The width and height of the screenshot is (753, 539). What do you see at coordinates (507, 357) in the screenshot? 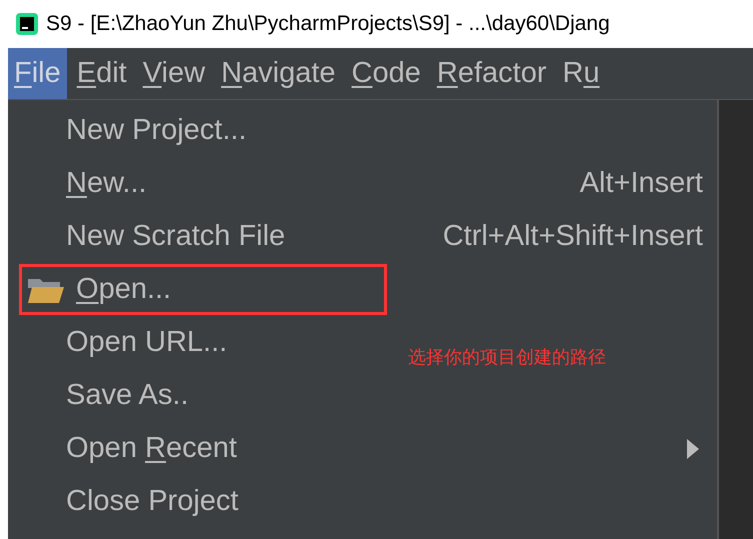
I see `annotation-text: 选择你的项目创建的路径` at bounding box center [507, 357].